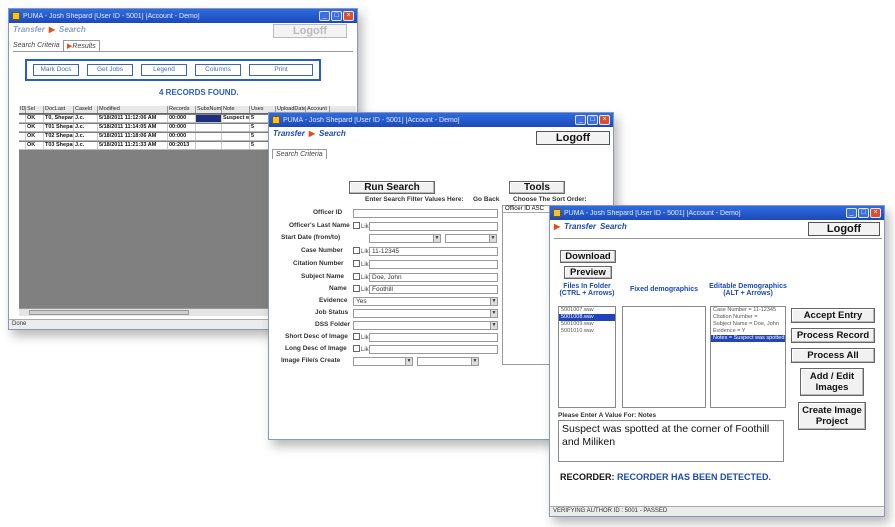  What do you see at coordinates (110, 70) in the screenshot?
I see `get-jobs-button: Get Jobs` at bounding box center [110, 70].